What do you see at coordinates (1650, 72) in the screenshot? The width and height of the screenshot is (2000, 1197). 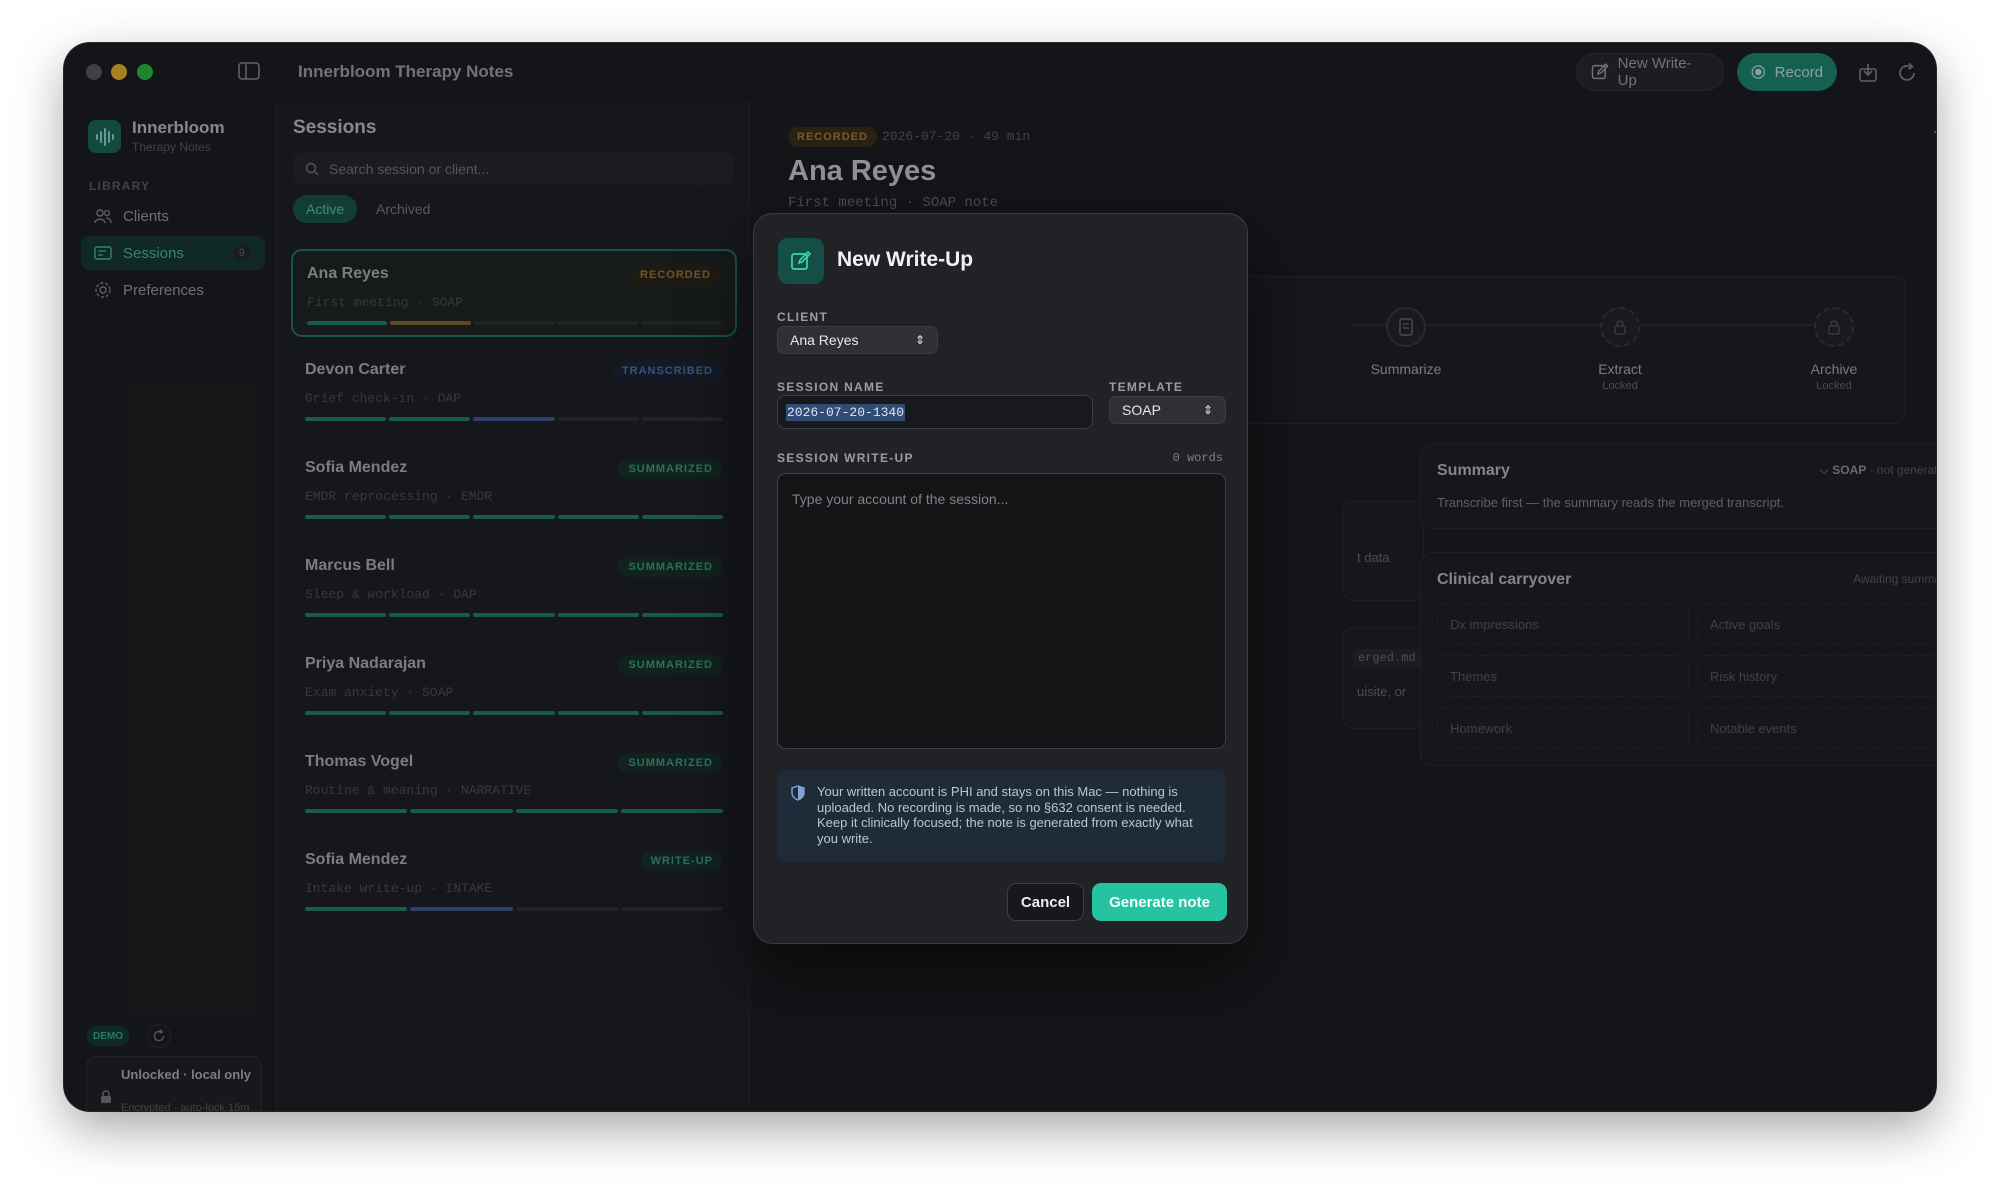 I see `new-writeup-button: New Write-Up` at bounding box center [1650, 72].